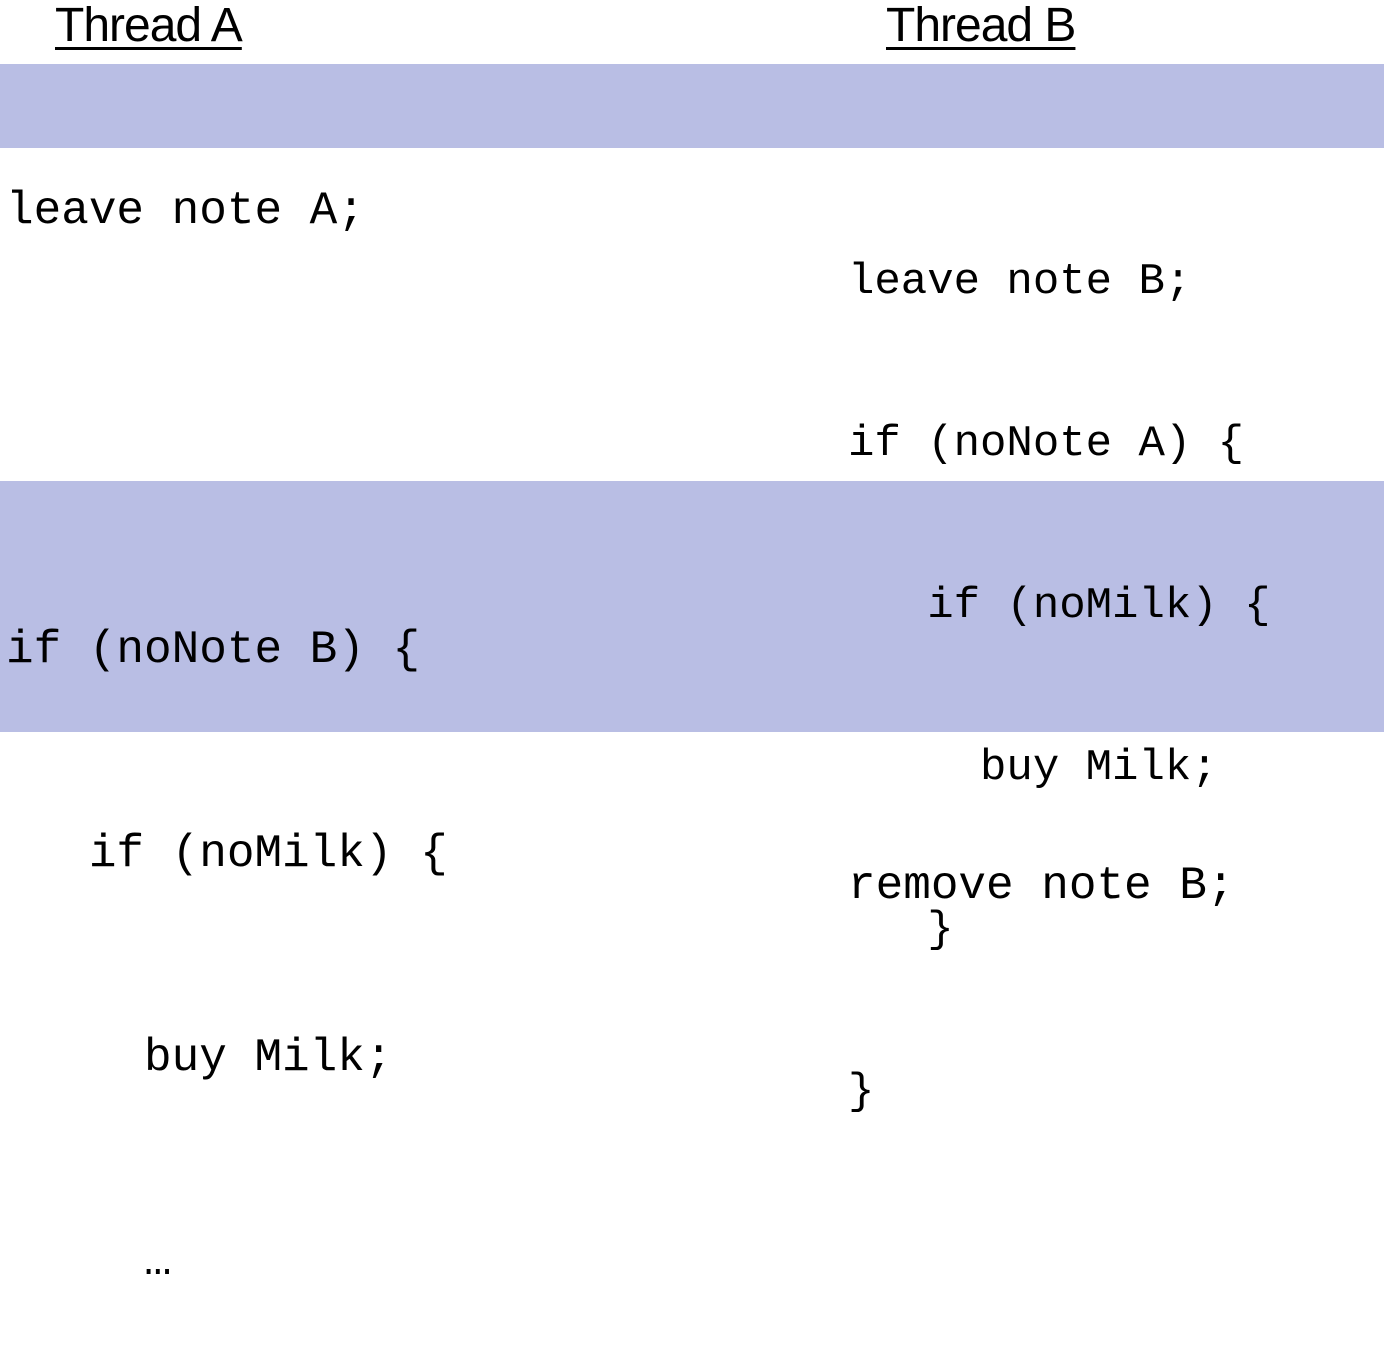  I want to click on code-line: if (noNote A) {, so click(1046, 444).